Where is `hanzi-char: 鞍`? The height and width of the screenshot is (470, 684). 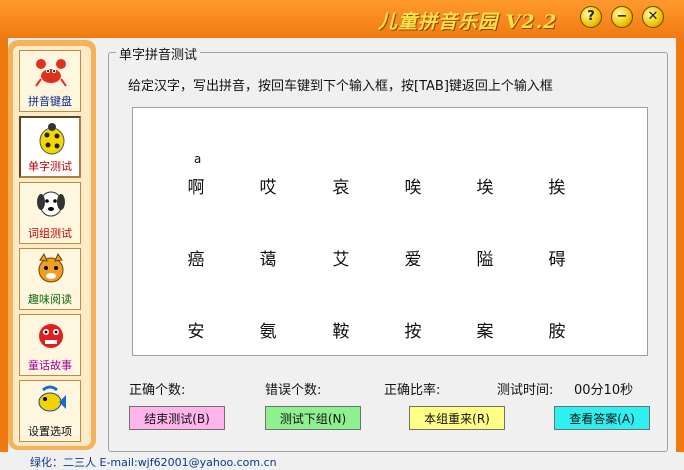 hanzi-char: 鞍 is located at coordinates (341, 332).